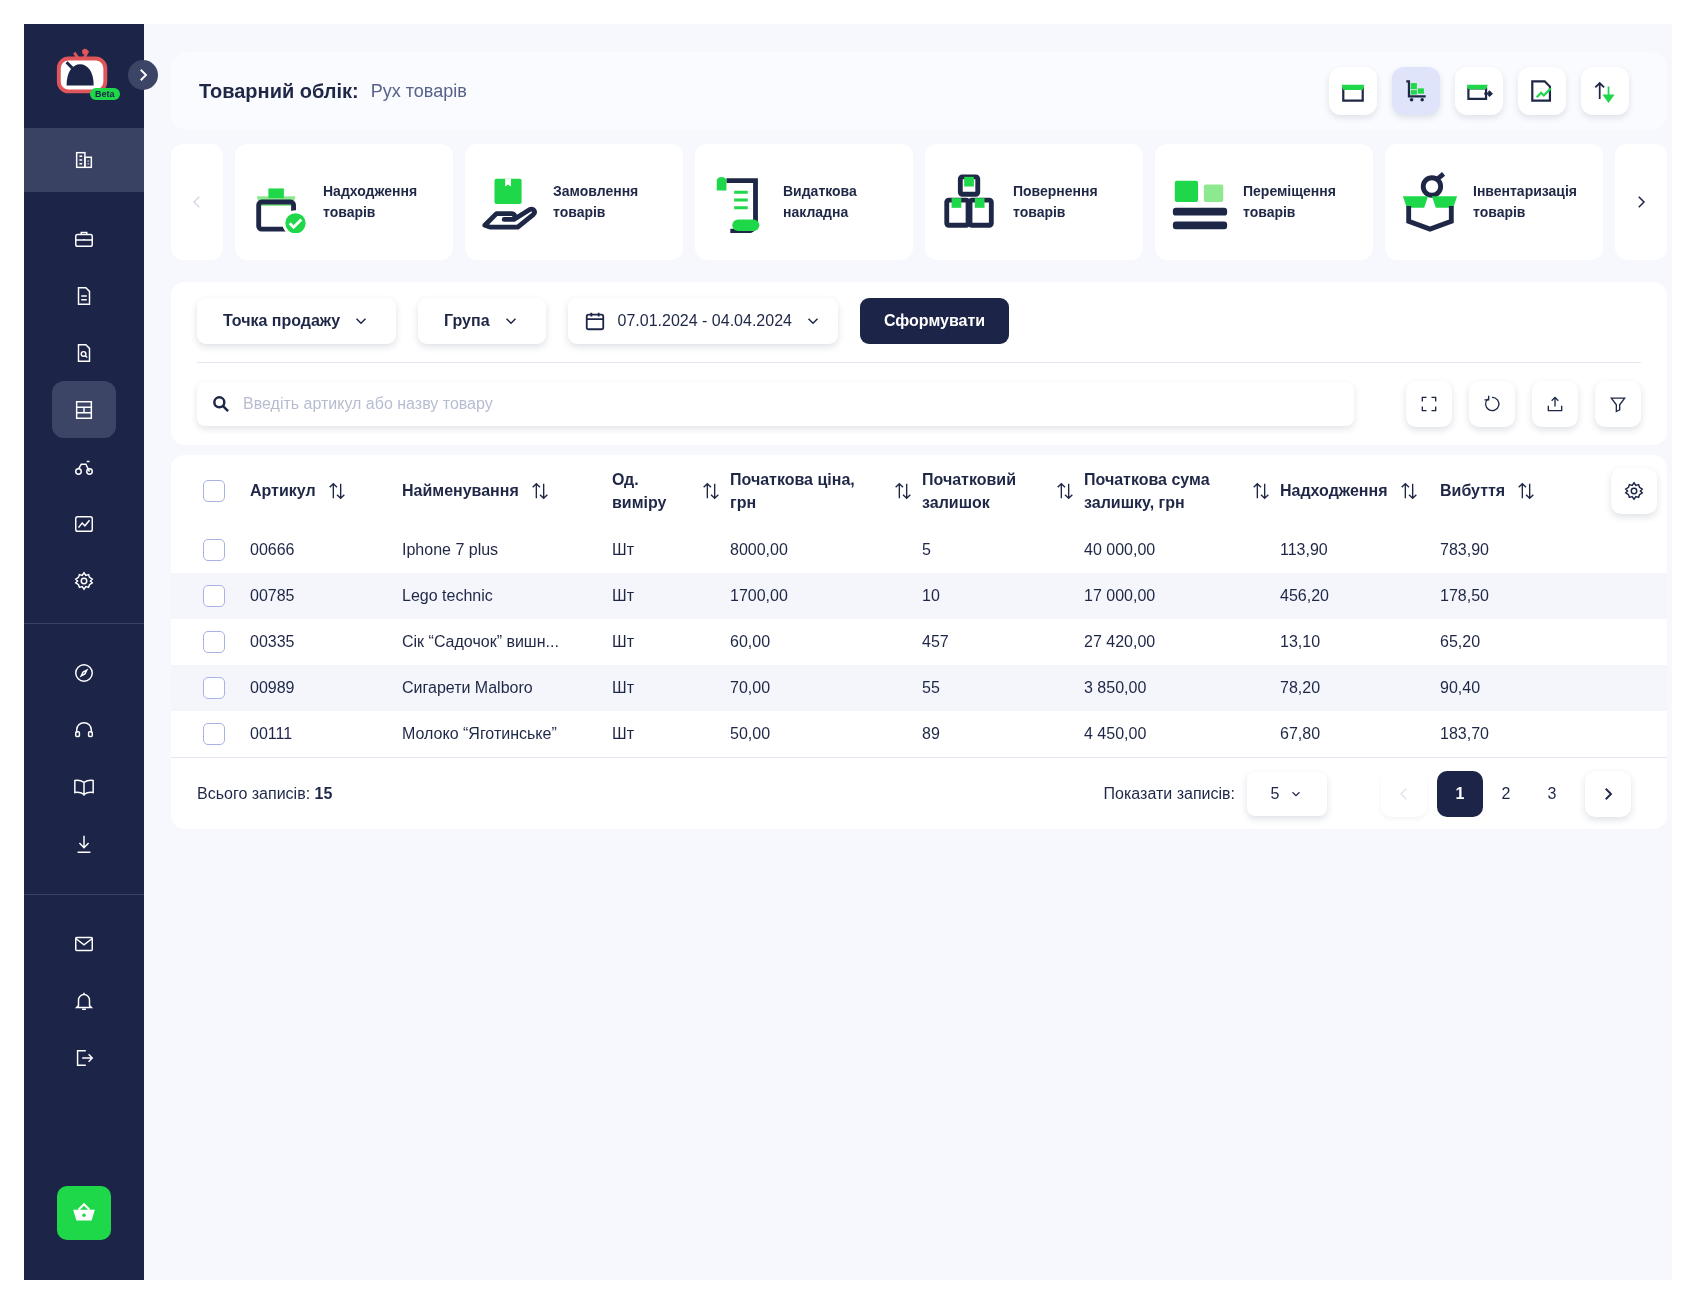 This screenshot has height=1302, width=1695. I want to click on table-cell: 456,20, so click(1304, 595).